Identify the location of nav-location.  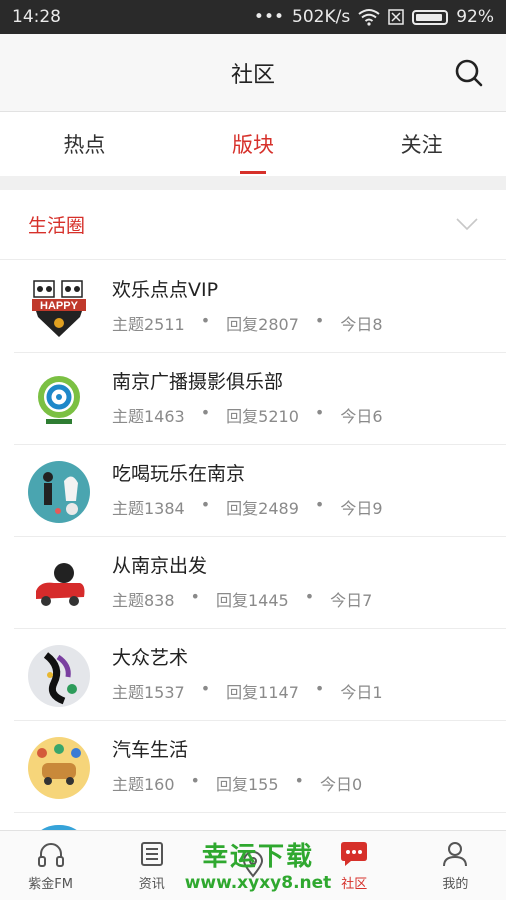
(252, 865).